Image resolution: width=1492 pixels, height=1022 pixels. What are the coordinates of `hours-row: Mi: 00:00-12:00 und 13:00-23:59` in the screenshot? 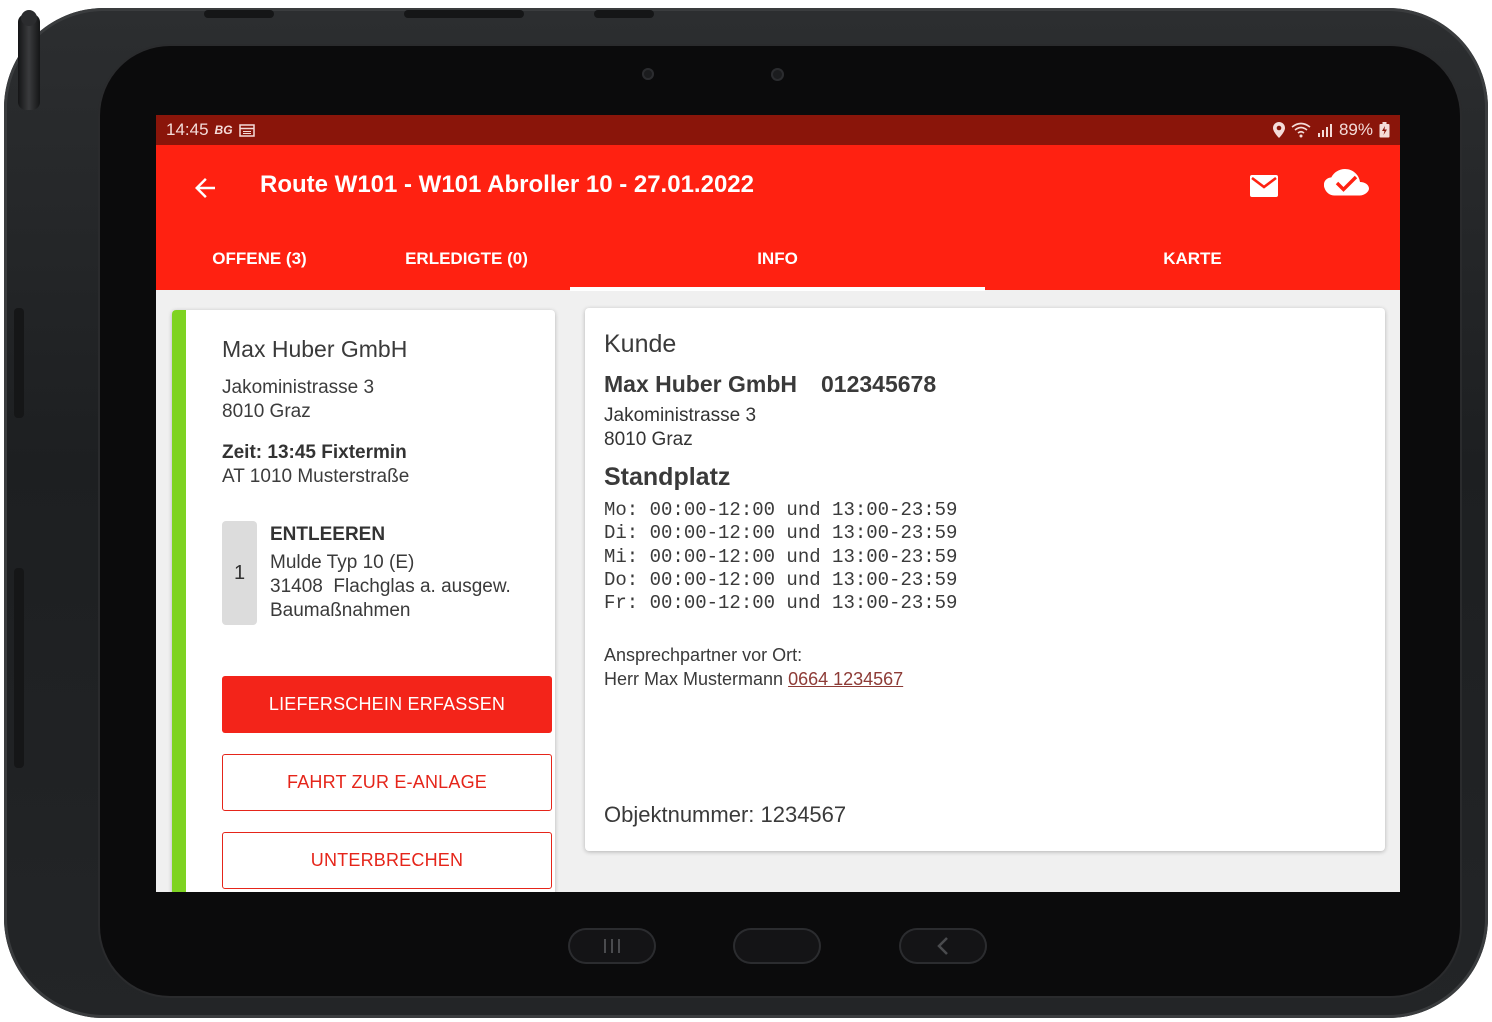 It's located at (781, 556).